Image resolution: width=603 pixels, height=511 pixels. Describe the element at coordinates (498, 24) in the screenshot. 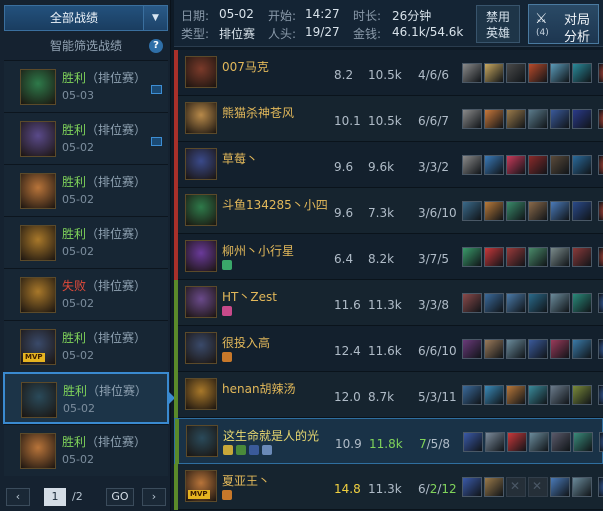

I see `ban-heroes-button: 禁用 英雄` at that location.